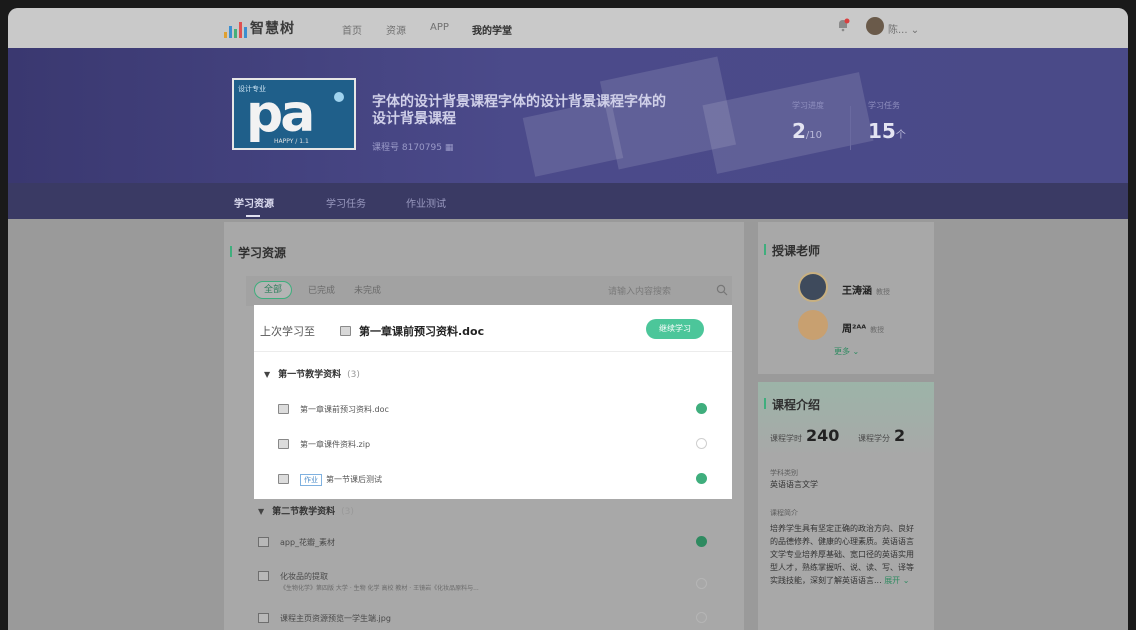 This screenshot has height=630, width=1136. What do you see at coordinates (784, 473) in the screenshot?
I see `category-label: 学科类别` at bounding box center [784, 473].